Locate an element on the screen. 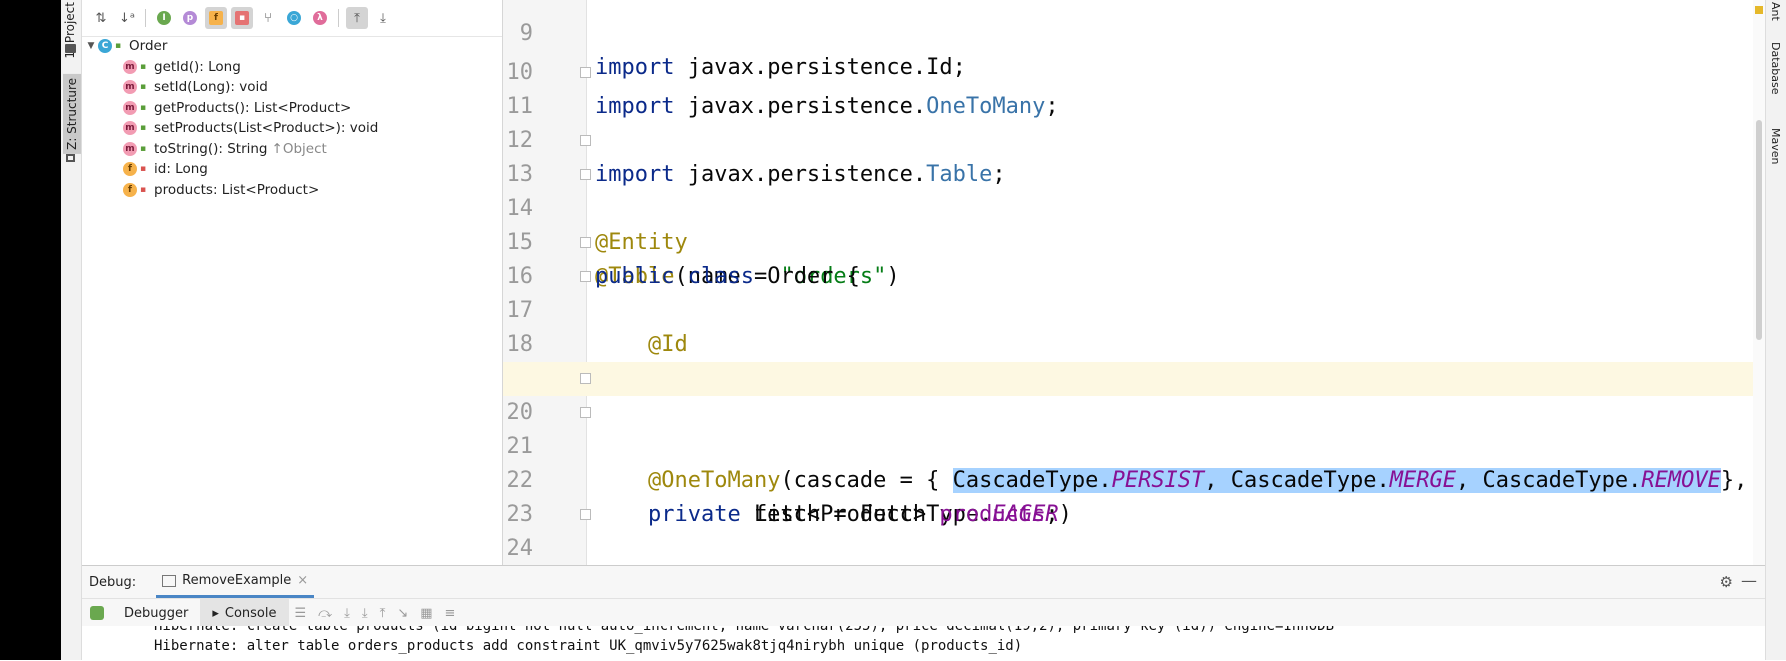 This screenshot has width=1786, height=661. expand-triangle-icon: ▼ is located at coordinates (91, 46).